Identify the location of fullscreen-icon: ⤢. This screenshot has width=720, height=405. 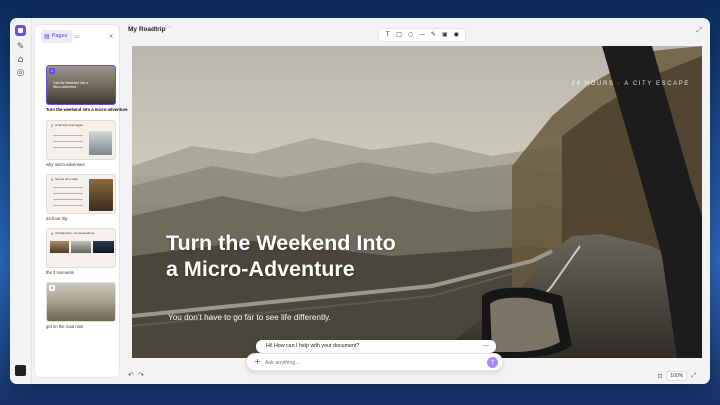
(699, 30).